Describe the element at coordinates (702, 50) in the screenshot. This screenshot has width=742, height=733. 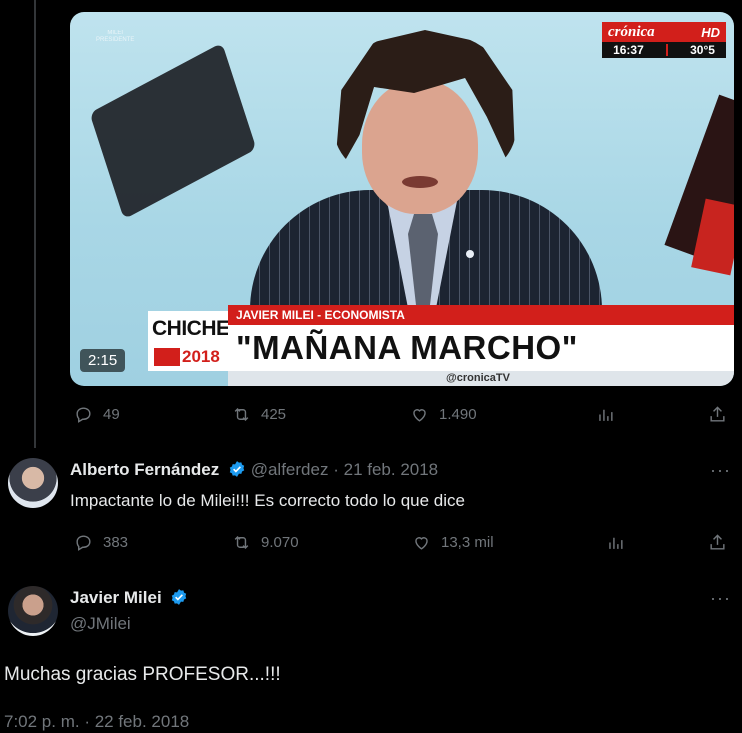
I see `channel-temperature: 30°5` at that location.